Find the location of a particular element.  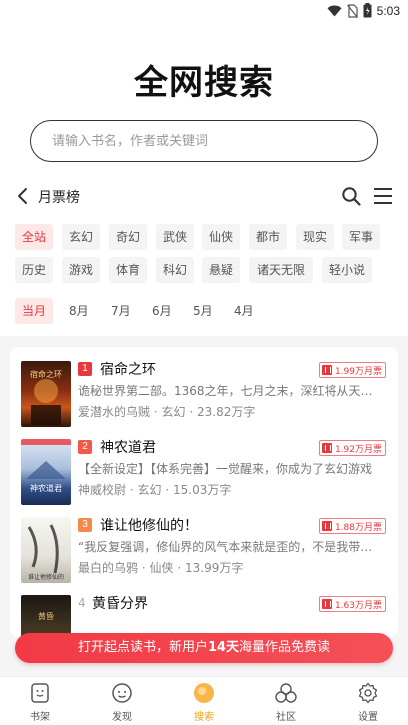

month-tab: 当月 is located at coordinates (34, 311).